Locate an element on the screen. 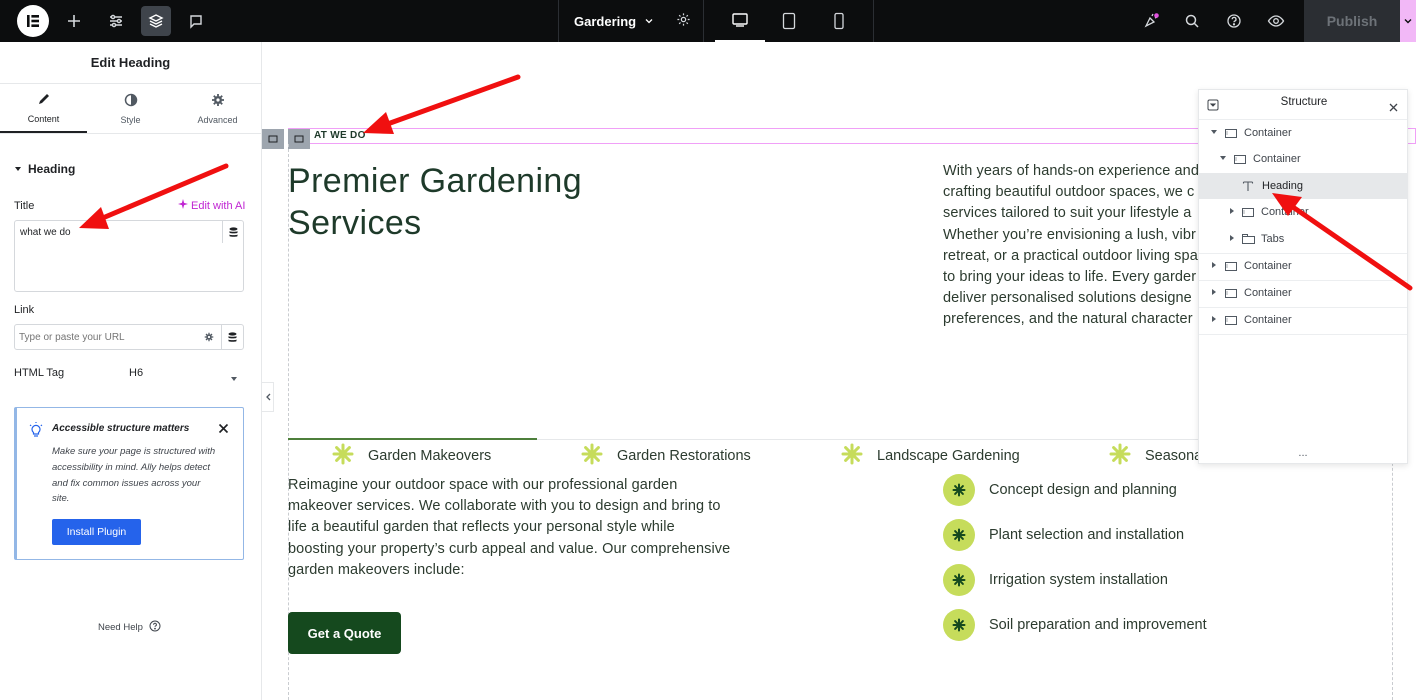 Image resolution: width=1416 pixels, height=700 pixels. caret-down-icon is located at coordinates (1214, 133).